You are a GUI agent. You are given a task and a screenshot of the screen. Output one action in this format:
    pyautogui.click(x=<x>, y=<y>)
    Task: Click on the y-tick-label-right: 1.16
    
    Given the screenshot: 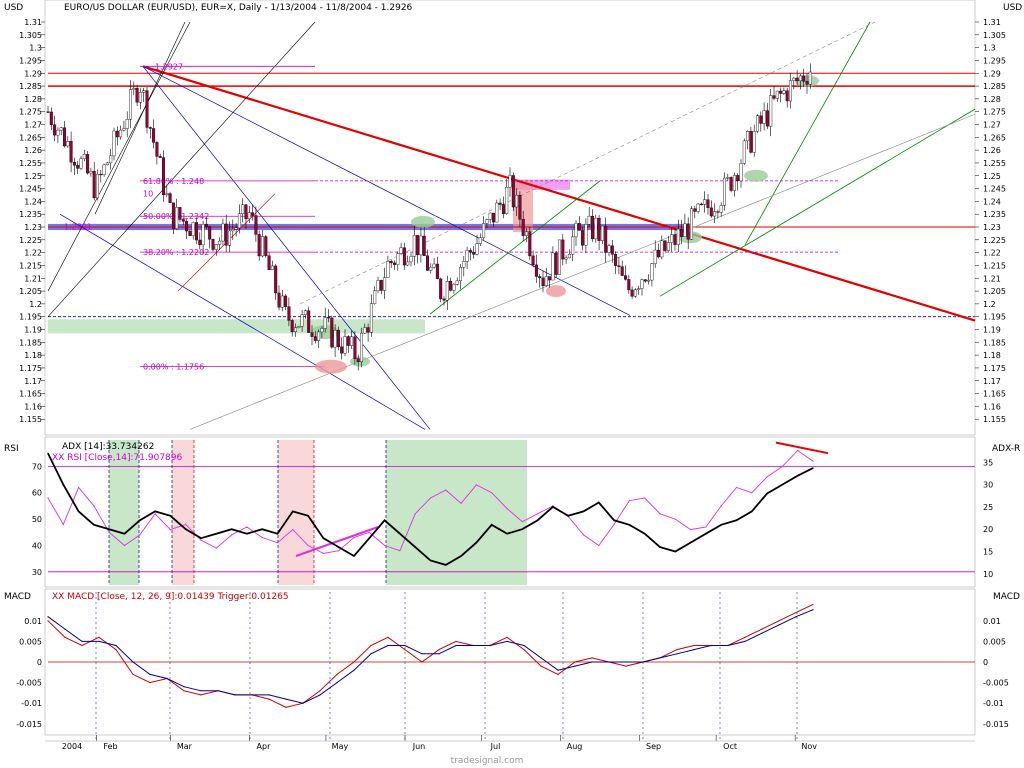 What is the action you would take?
    pyautogui.click(x=992, y=406)
    